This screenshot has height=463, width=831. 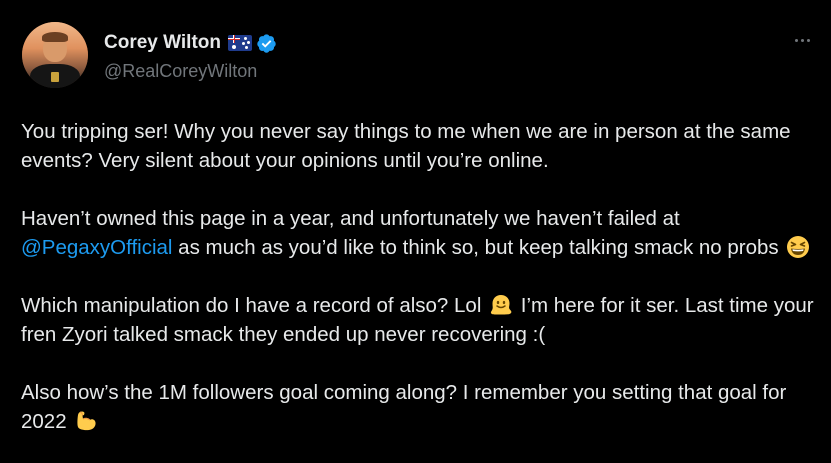 I want to click on avatar, so click(x=55, y=55).